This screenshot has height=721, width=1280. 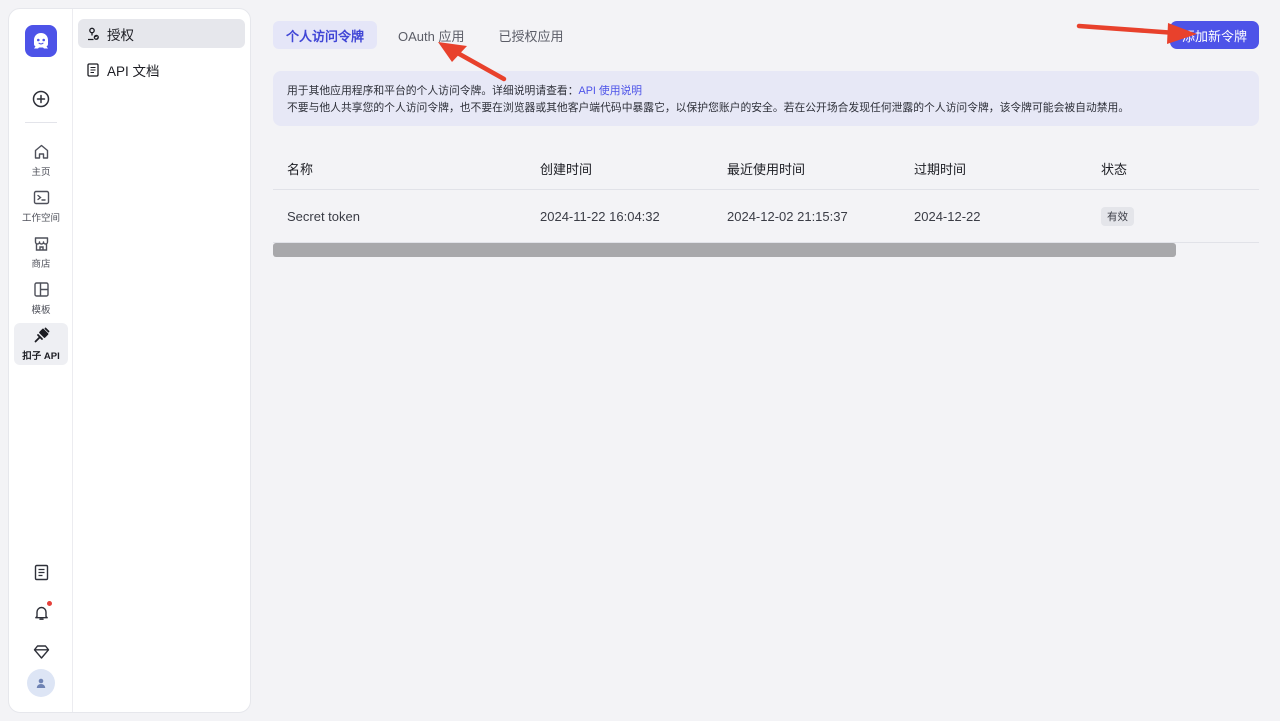 What do you see at coordinates (41, 197) in the screenshot?
I see `terminal-icon` at bounding box center [41, 197].